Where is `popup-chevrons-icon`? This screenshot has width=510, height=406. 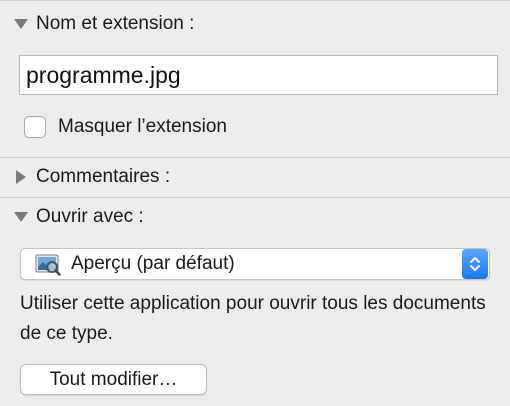 popup-chevrons-icon is located at coordinates (475, 264).